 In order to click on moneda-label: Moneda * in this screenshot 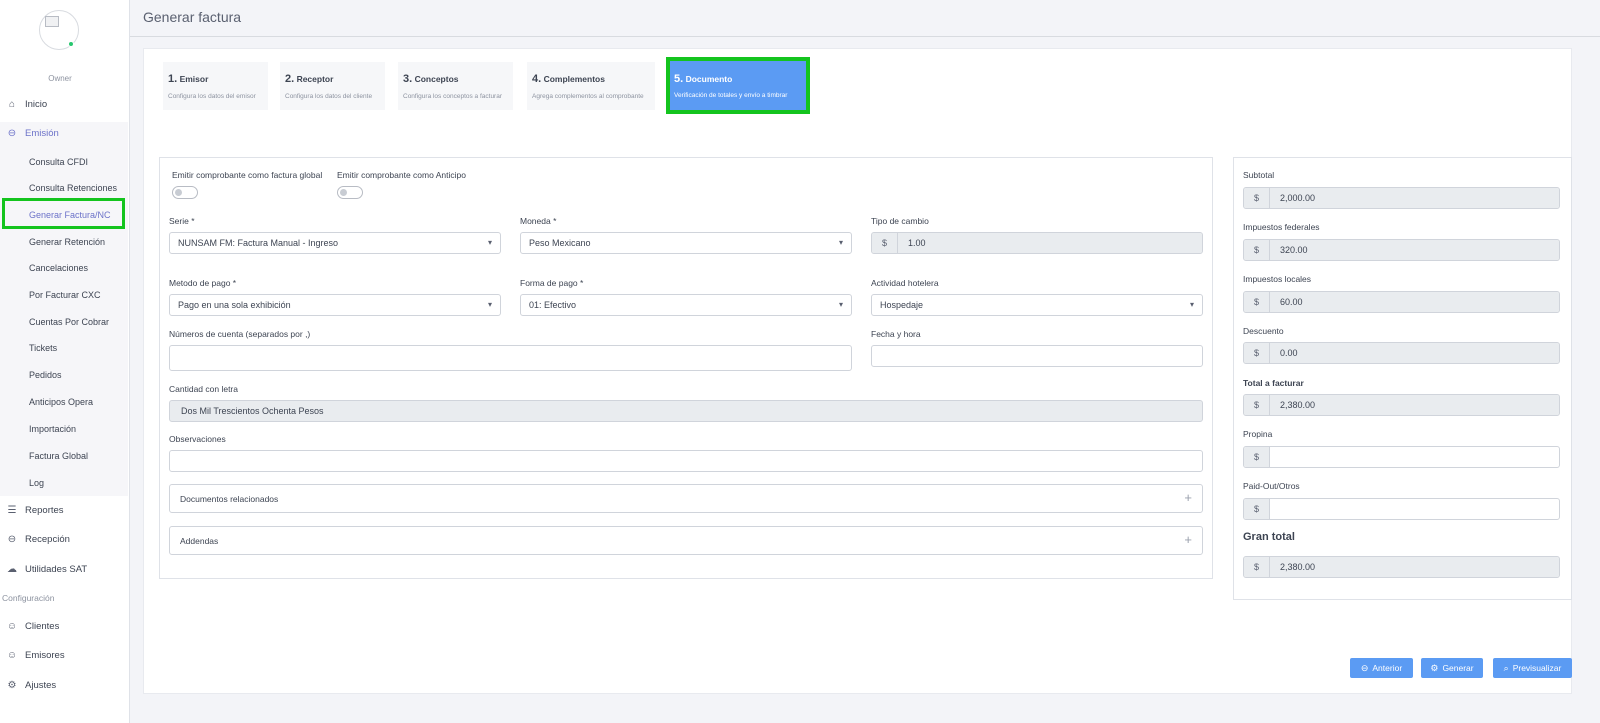, I will do `click(538, 221)`.